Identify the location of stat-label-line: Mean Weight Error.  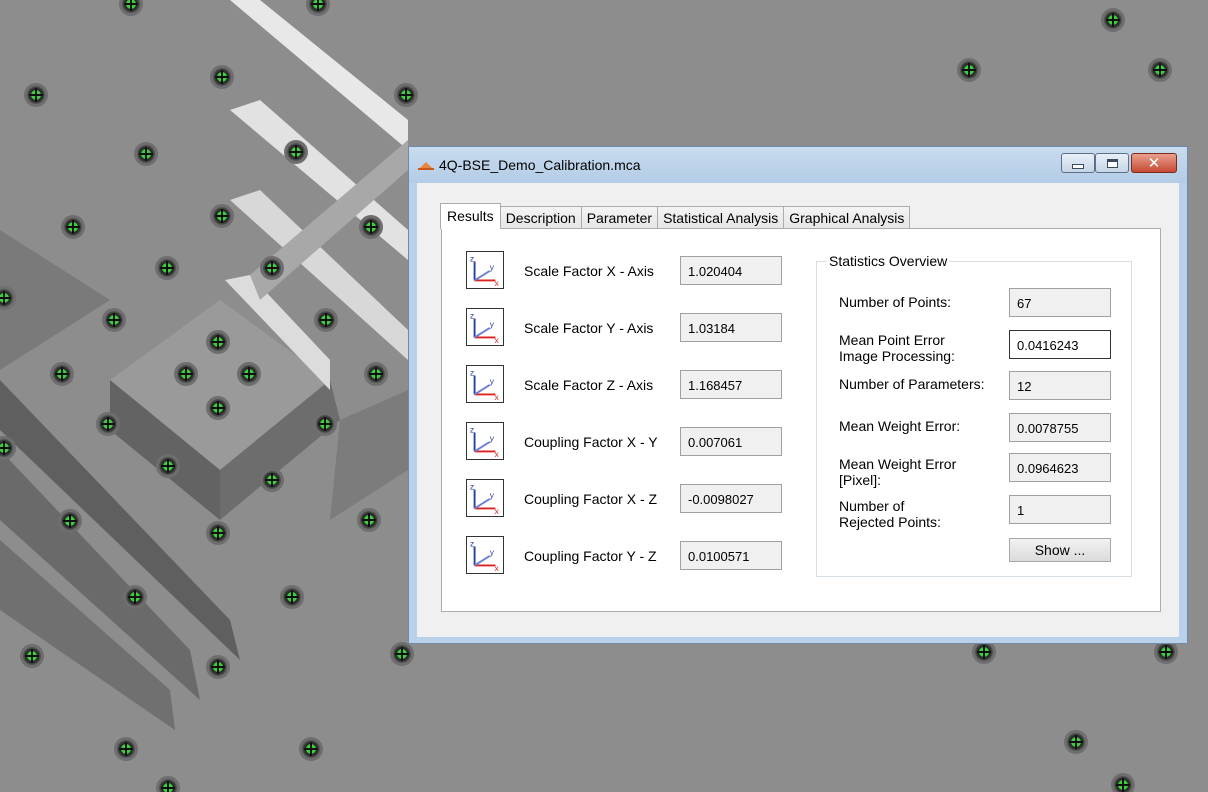
(898, 464).